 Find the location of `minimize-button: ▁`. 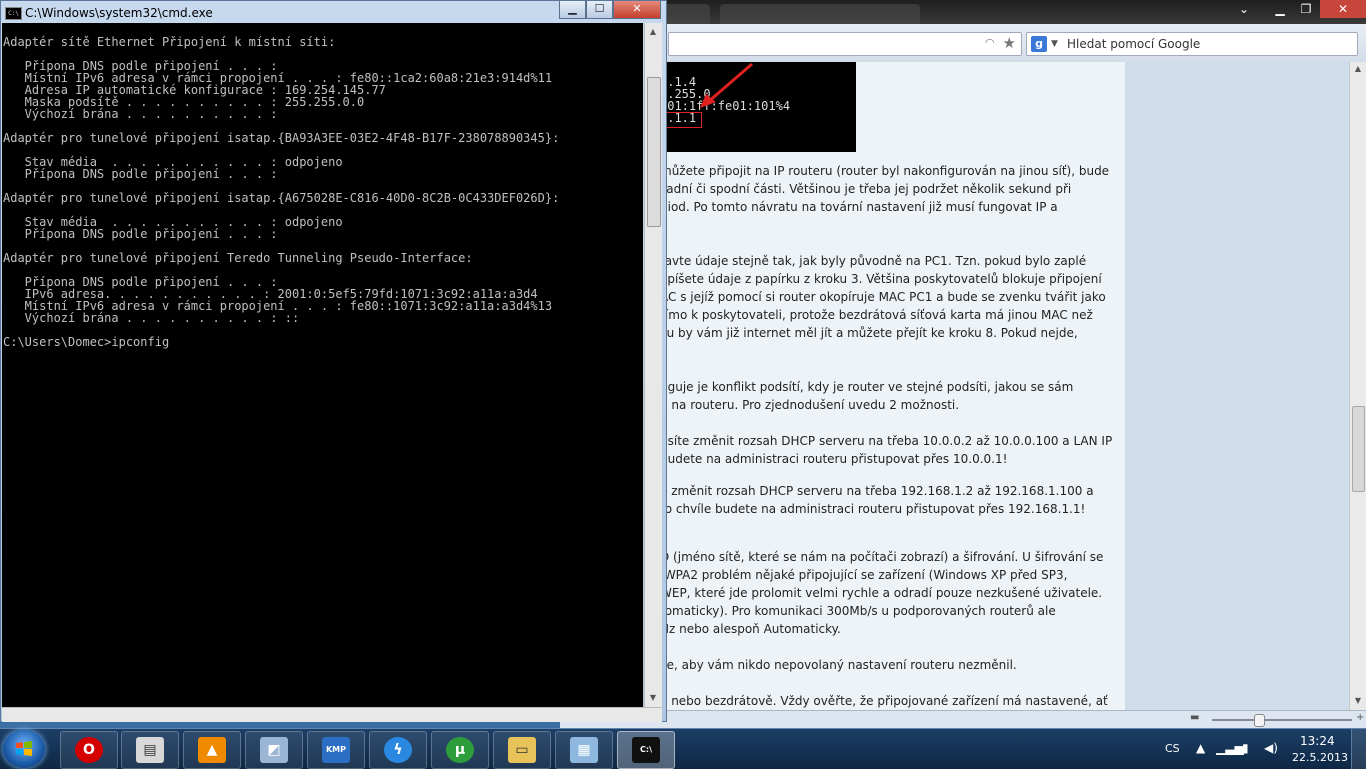

minimize-button: ▁ is located at coordinates (572, 10).